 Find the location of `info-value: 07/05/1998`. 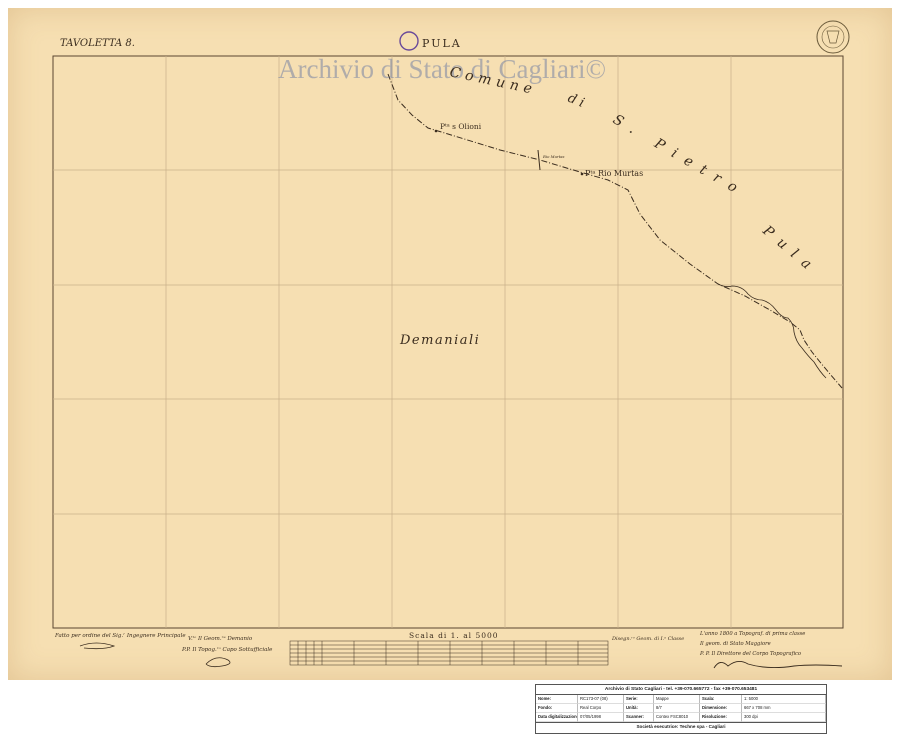

info-value: 07/05/1998 is located at coordinates (601, 717).